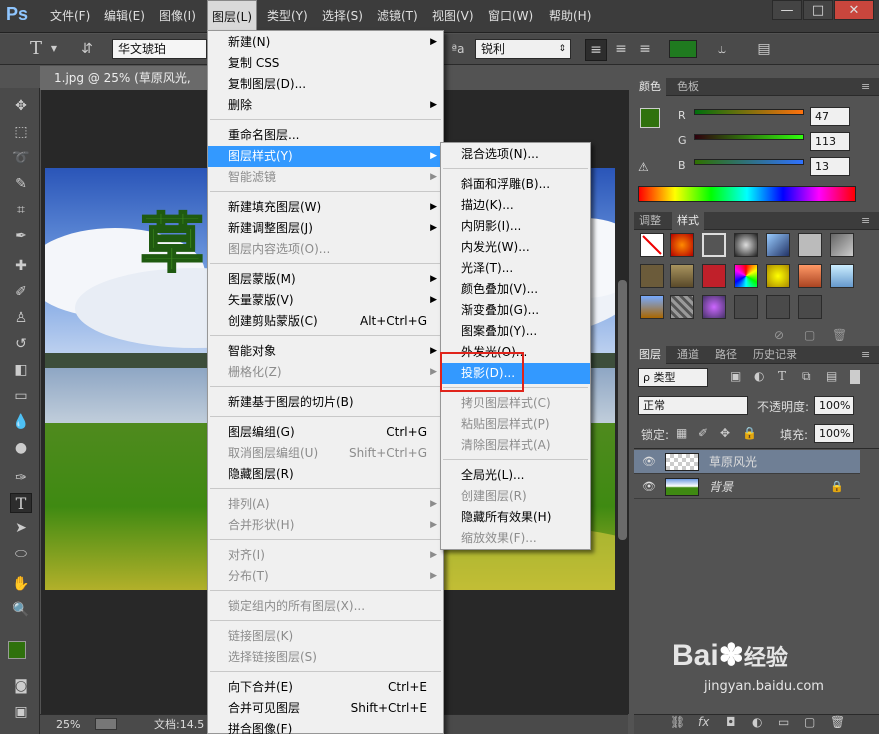 The image size is (879, 734). I want to click on layer-menu-item: 图层蒙版(M) ▶, so click(325, 279).